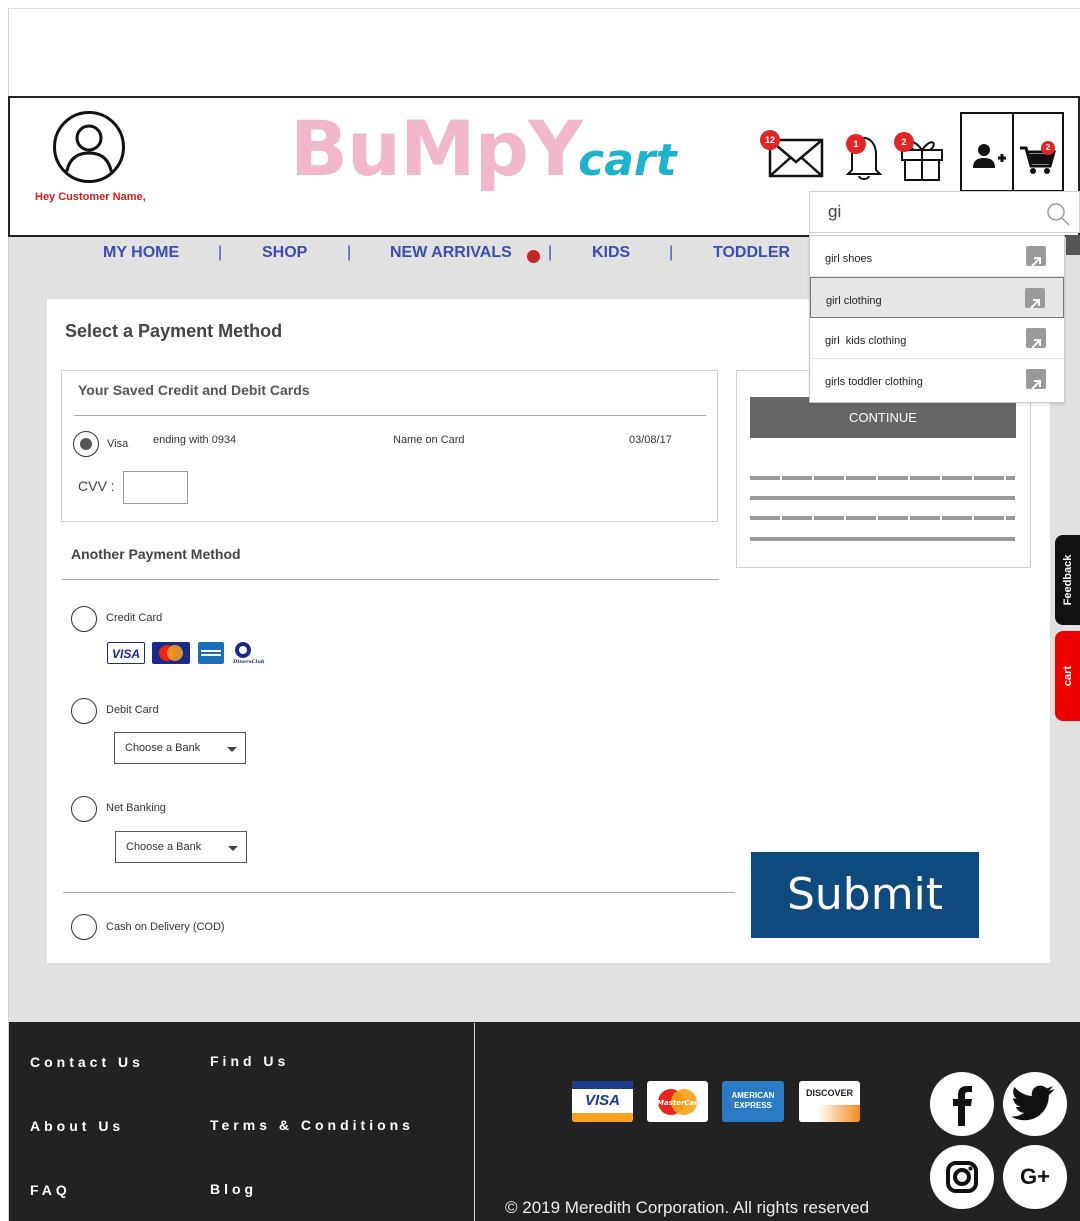  Describe the element at coordinates (627, 160) in the screenshot. I see `logo-sub: cart` at that location.